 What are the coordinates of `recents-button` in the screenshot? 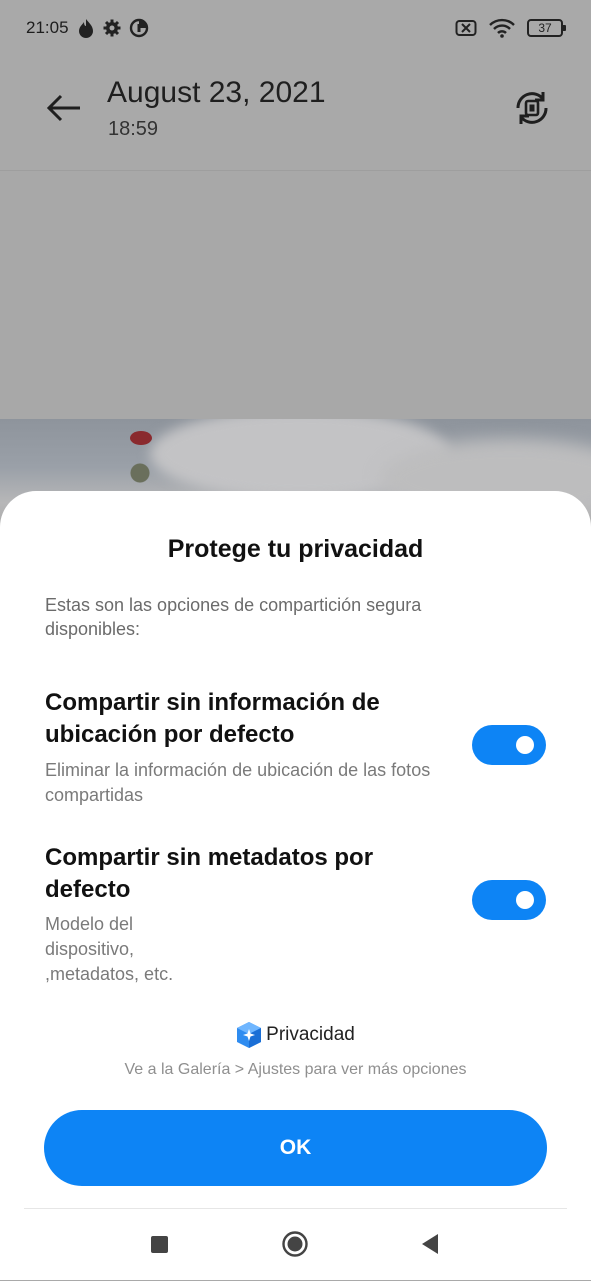 It's located at (159, 1244).